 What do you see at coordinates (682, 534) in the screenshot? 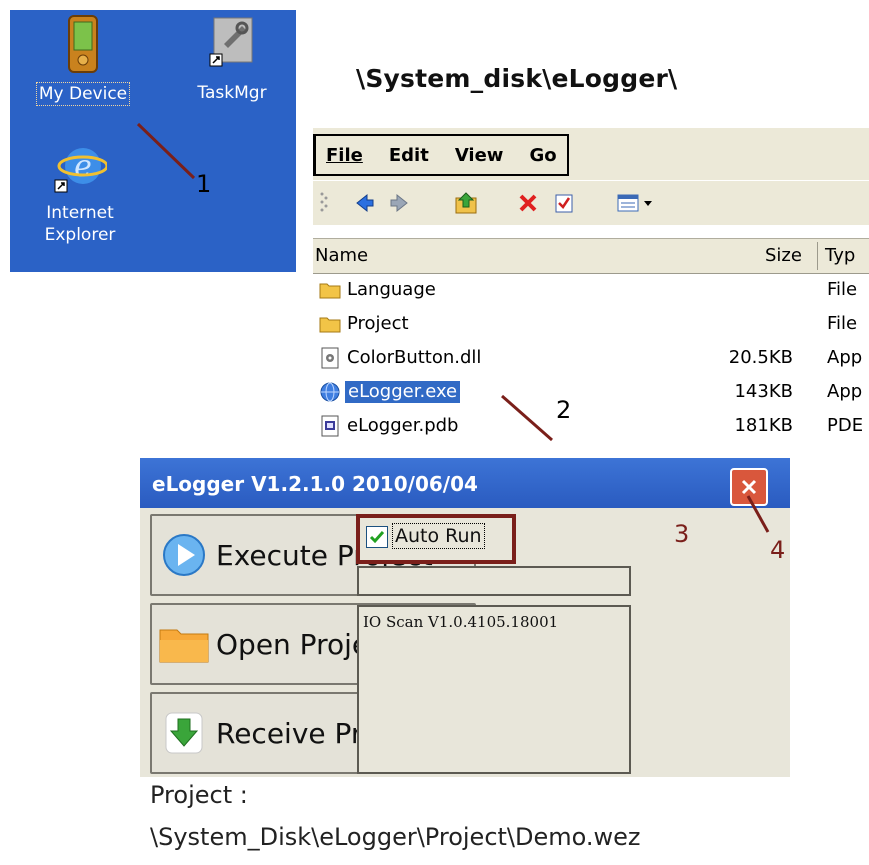
I see `annotation-number-3: 3` at bounding box center [682, 534].